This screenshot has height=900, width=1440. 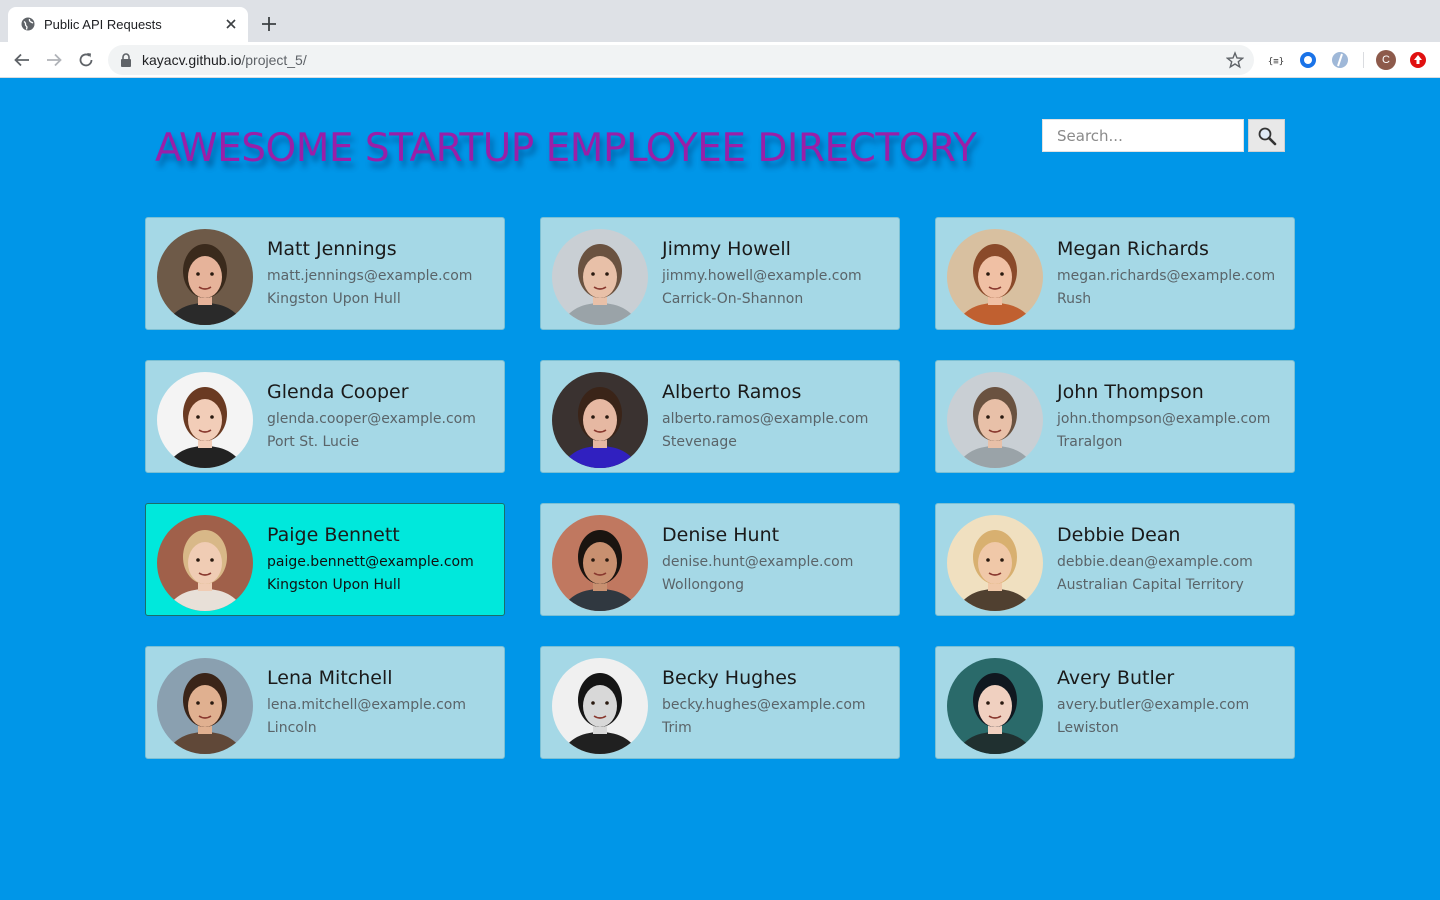 I want to click on employee-city: Port St. Lucie, so click(x=313, y=442).